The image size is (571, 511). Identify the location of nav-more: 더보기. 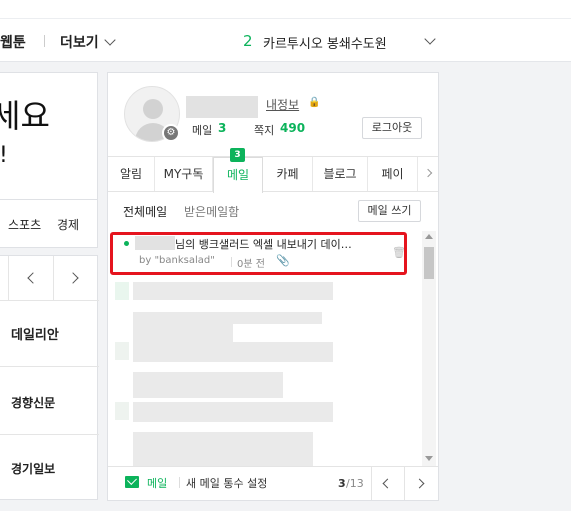
(79, 42).